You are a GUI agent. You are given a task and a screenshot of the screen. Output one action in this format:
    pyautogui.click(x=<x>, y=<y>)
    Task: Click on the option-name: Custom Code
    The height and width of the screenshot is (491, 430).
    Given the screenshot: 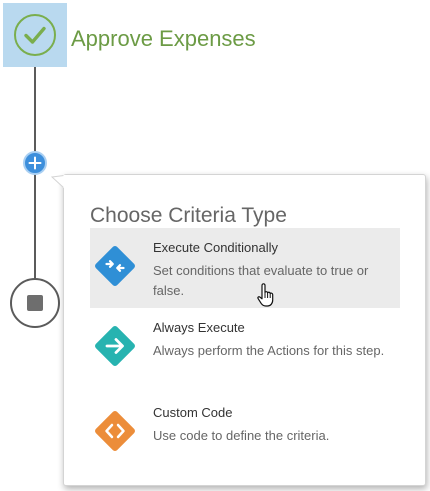 What is the action you would take?
    pyautogui.click(x=193, y=412)
    